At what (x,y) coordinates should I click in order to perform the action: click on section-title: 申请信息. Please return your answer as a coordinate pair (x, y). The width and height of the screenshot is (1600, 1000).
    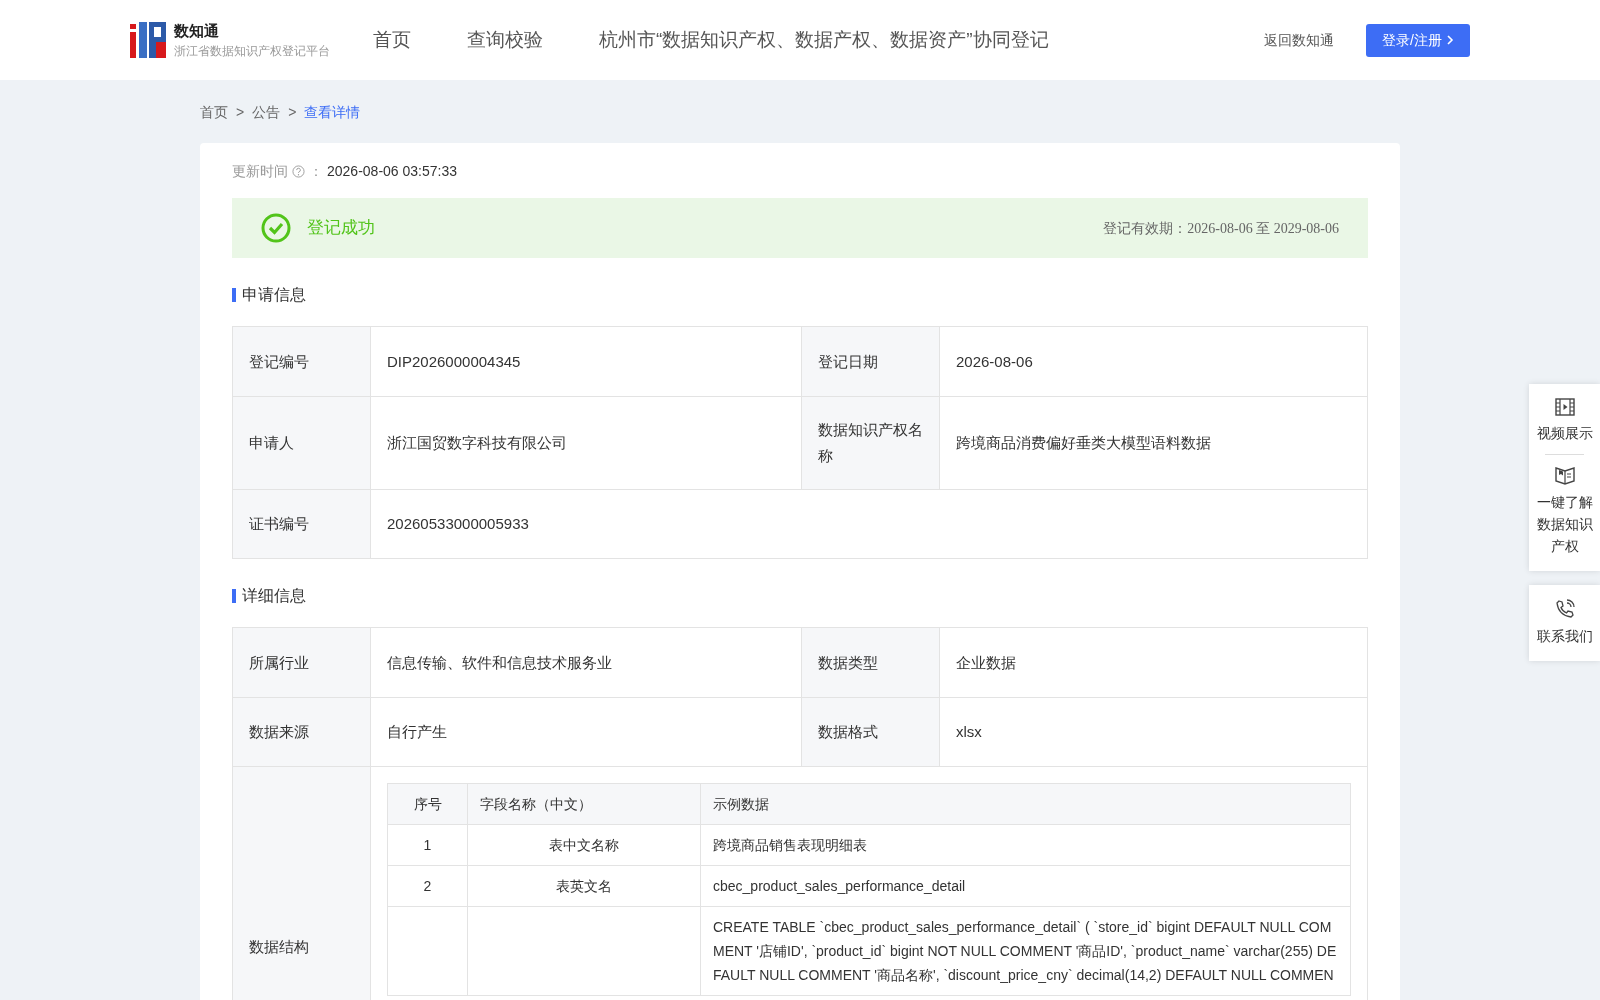
    Looking at the image, I should click on (800, 295).